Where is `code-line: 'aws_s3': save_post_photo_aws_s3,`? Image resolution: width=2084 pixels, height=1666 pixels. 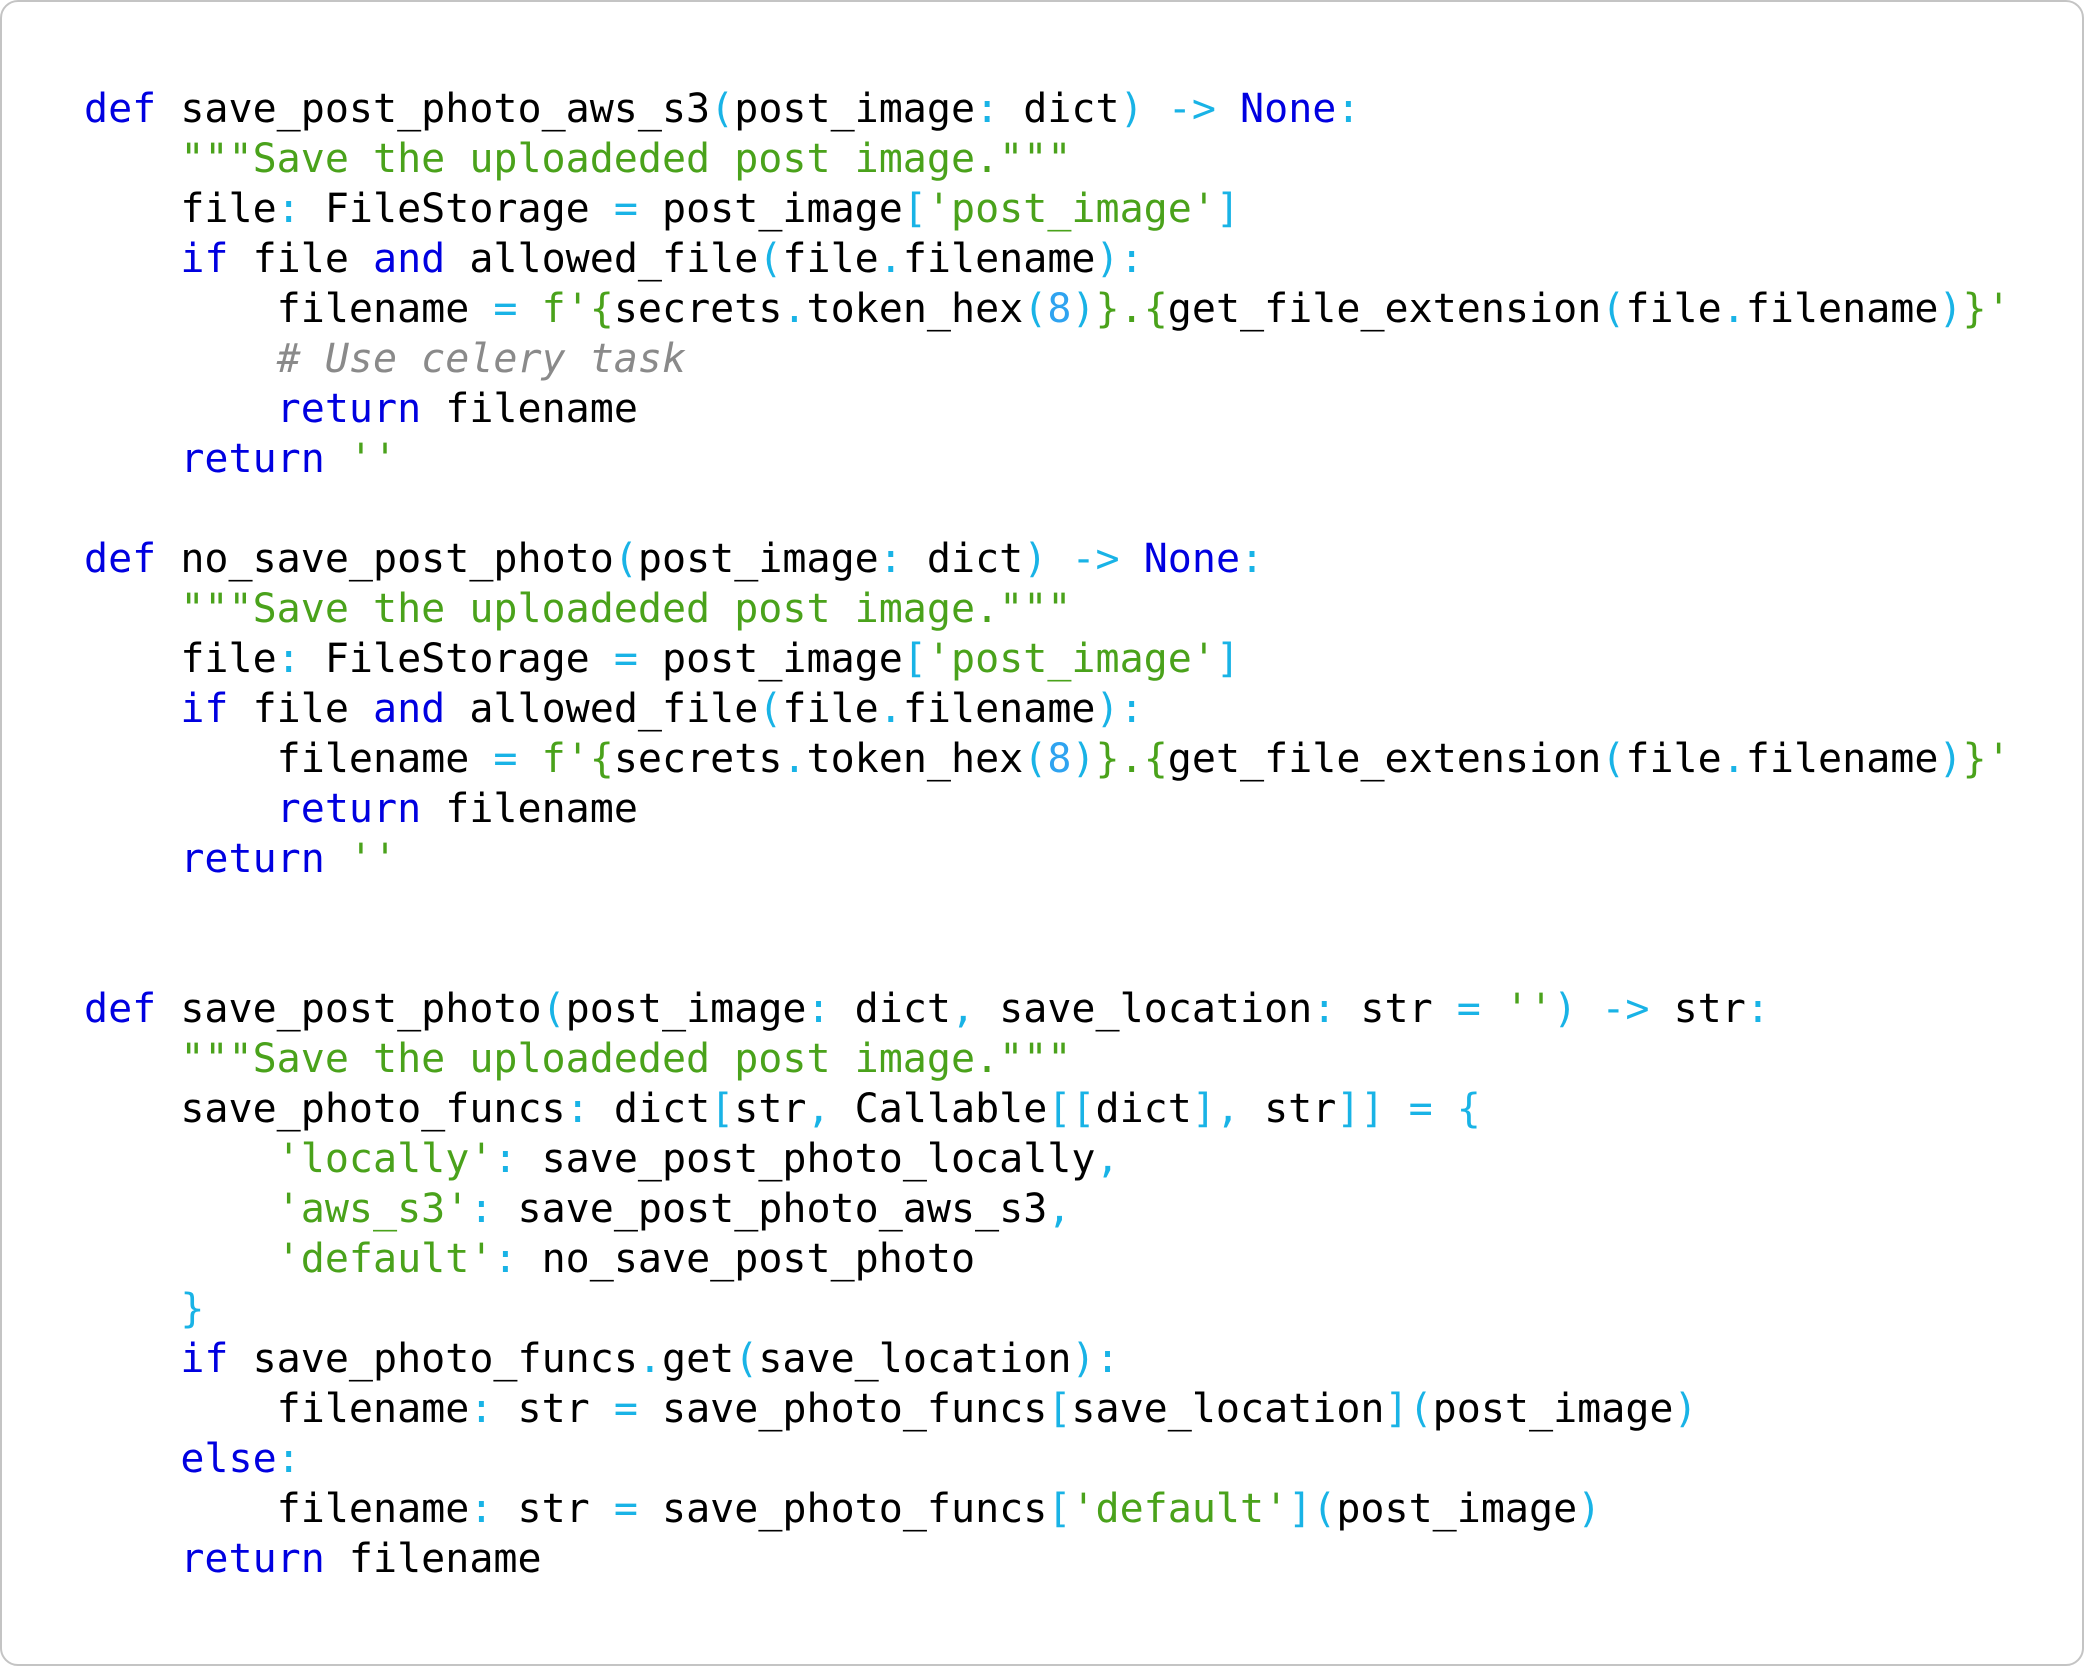
code-line: 'aws_s3': save_post_photo_aws_s3, is located at coordinates (1047, 1209).